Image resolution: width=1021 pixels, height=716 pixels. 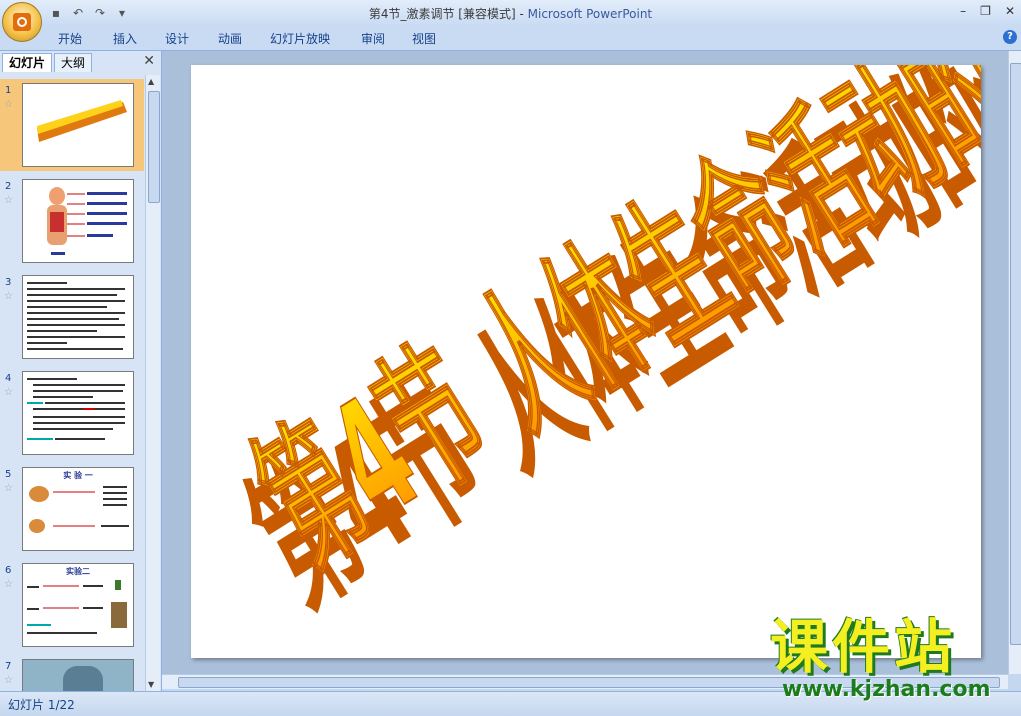 I want to click on thumbnail-body-diagram, so click(x=87, y=221).